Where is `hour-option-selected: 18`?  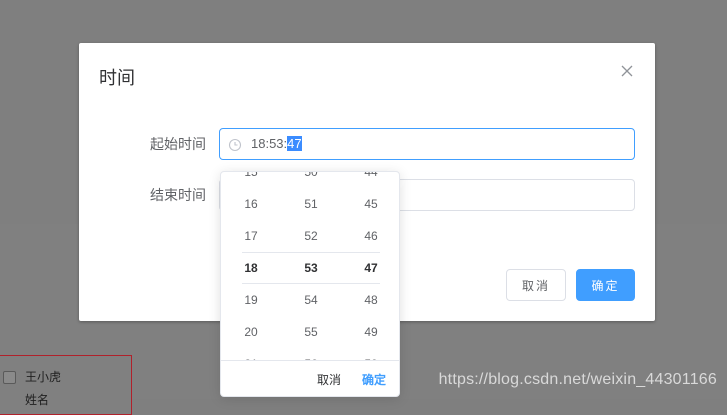
hour-option-selected: 18 is located at coordinates (251, 268).